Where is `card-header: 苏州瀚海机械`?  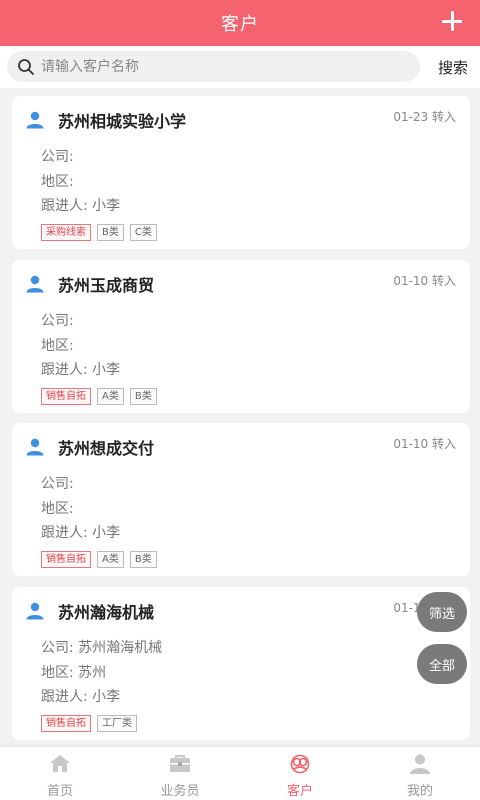 card-header: 苏州瀚海机械 is located at coordinates (90, 611).